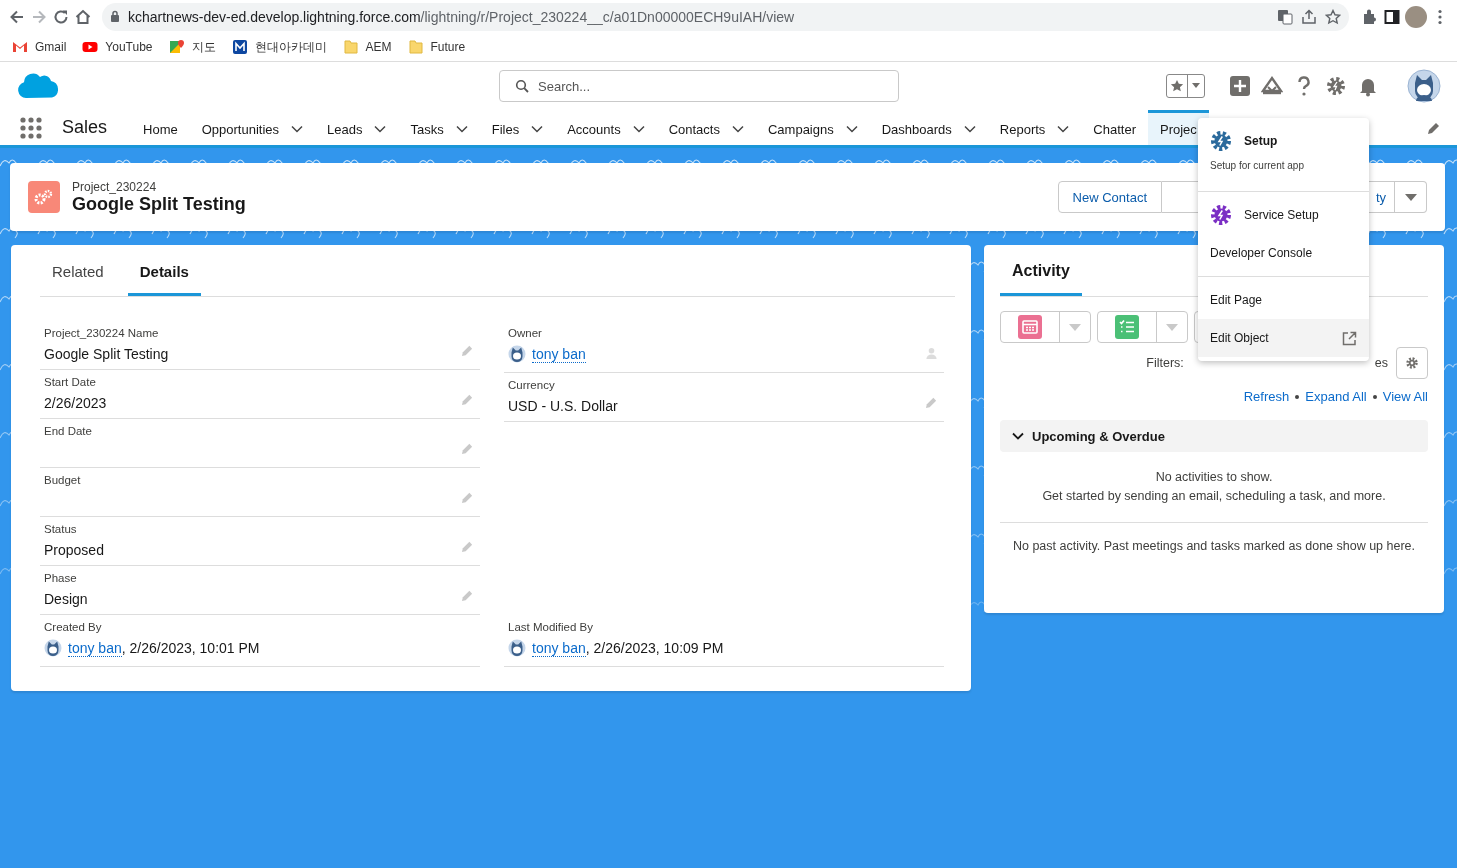 This screenshot has width=1457, height=868. Describe the element at coordinates (1114, 127) in the screenshot. I see `nav-tab: Chatter` at that location.